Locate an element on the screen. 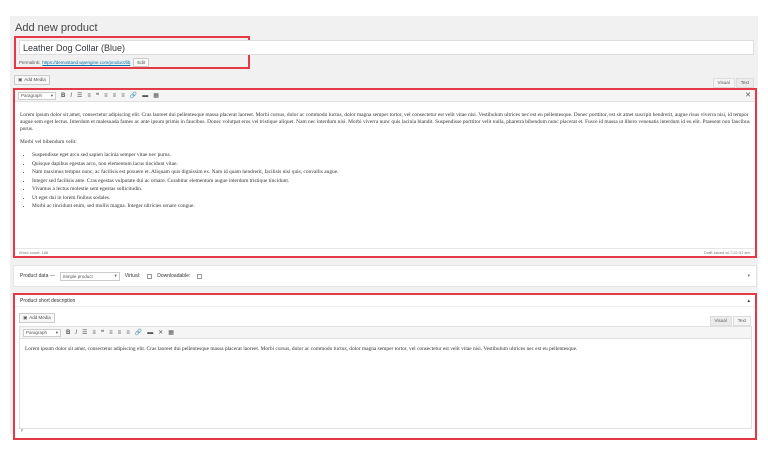 The height and width of the screenshot is (450, 768). short-description-header: Product short description ▴ is located at coordinates (385, 301).